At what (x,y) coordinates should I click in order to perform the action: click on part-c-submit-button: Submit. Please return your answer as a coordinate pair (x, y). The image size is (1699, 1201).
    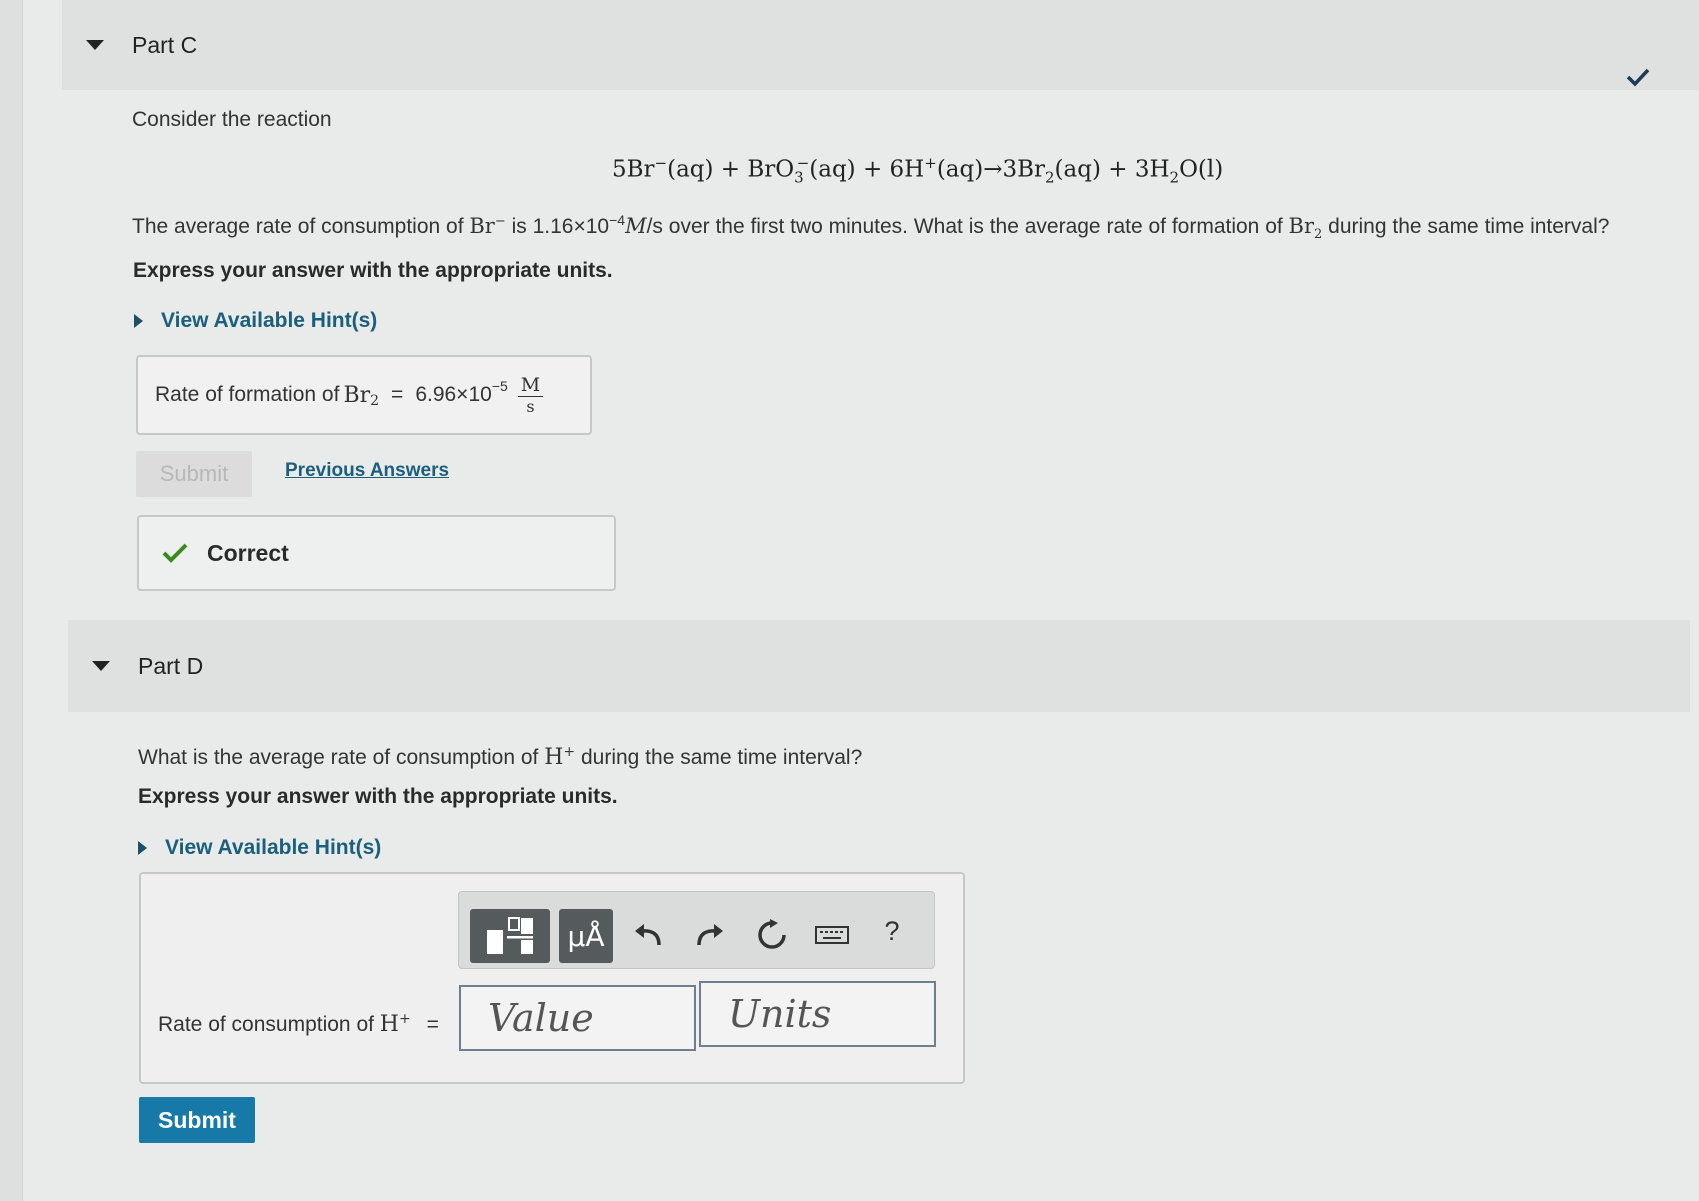
    Looking at the image, I should click on (194, 474).